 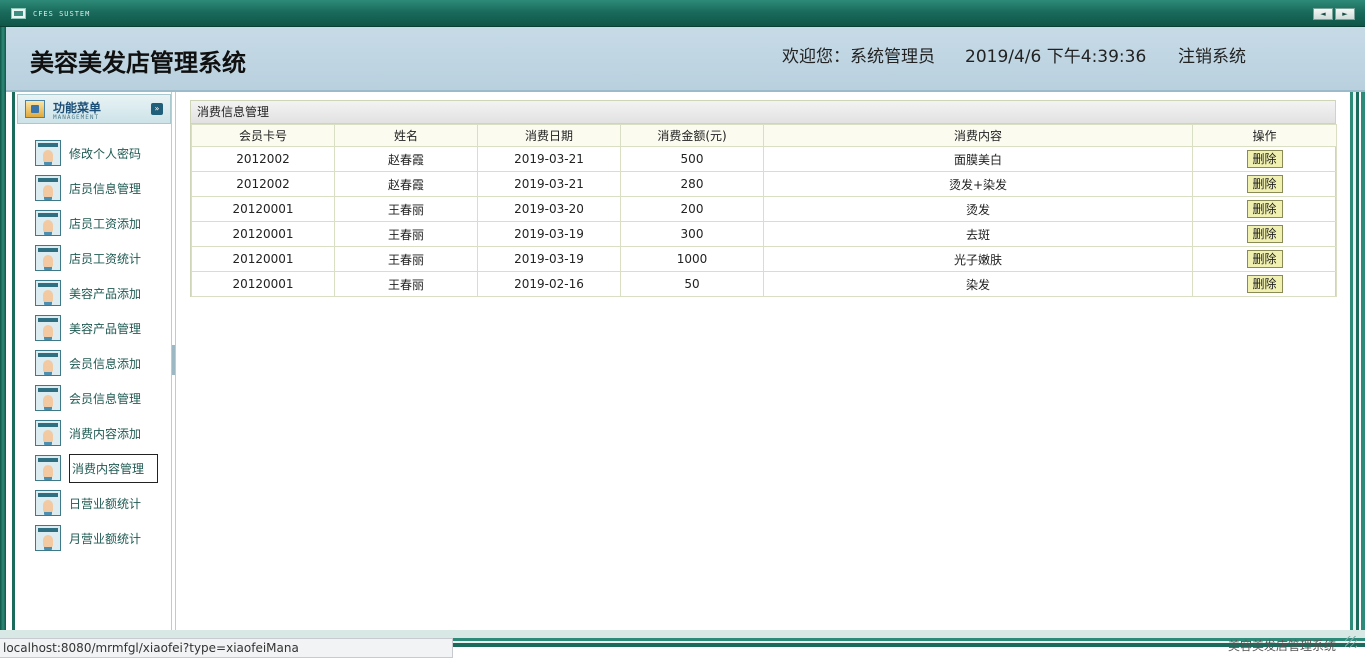 What do you see at coordinates (978, 135) in the screenshot?
I see `column-header-content: 消费内容` at bounding box center [978, 135].